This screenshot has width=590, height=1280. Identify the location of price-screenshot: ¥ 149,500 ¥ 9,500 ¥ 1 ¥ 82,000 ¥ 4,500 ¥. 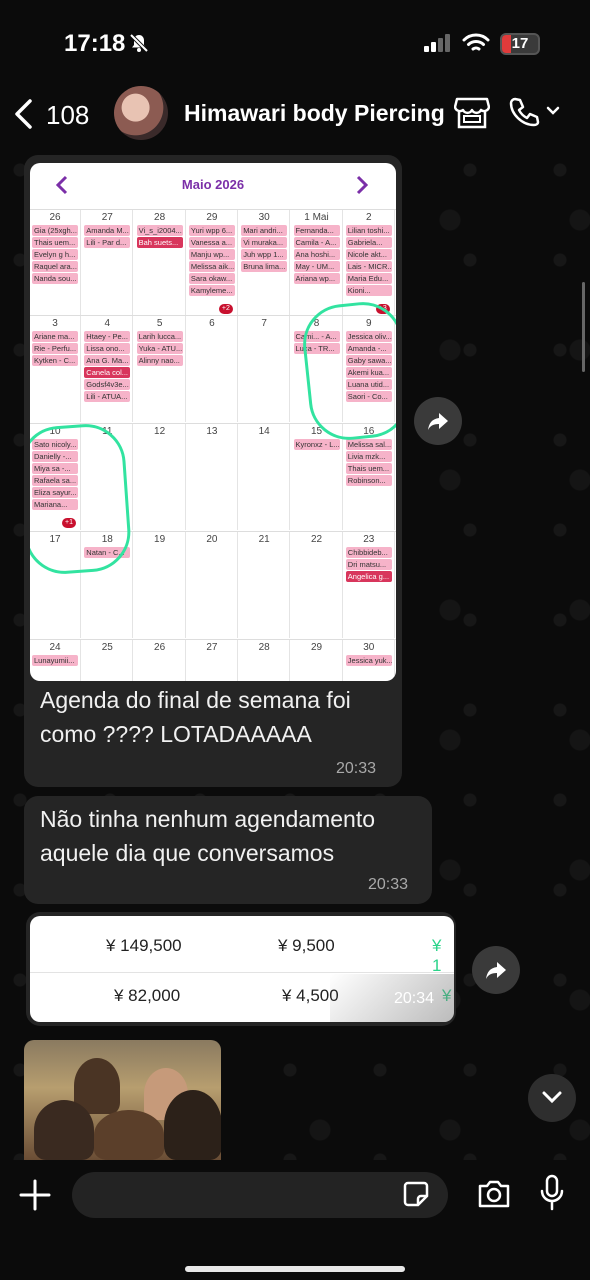
(242, 969).